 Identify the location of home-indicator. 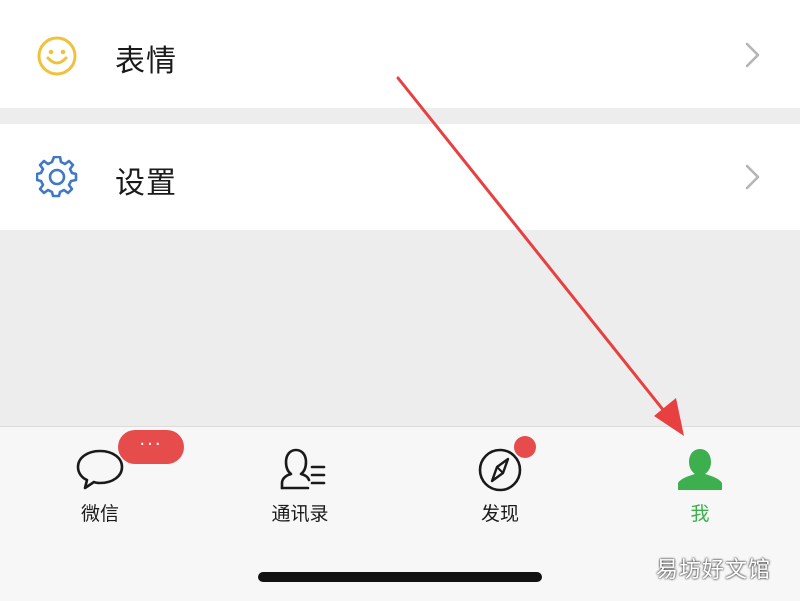
(400, 577).